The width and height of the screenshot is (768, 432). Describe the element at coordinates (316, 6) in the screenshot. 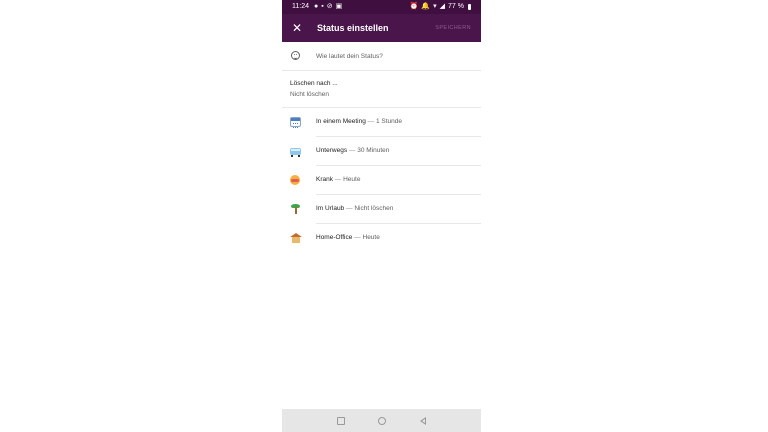

I see `notification-icon: ●` at that location.